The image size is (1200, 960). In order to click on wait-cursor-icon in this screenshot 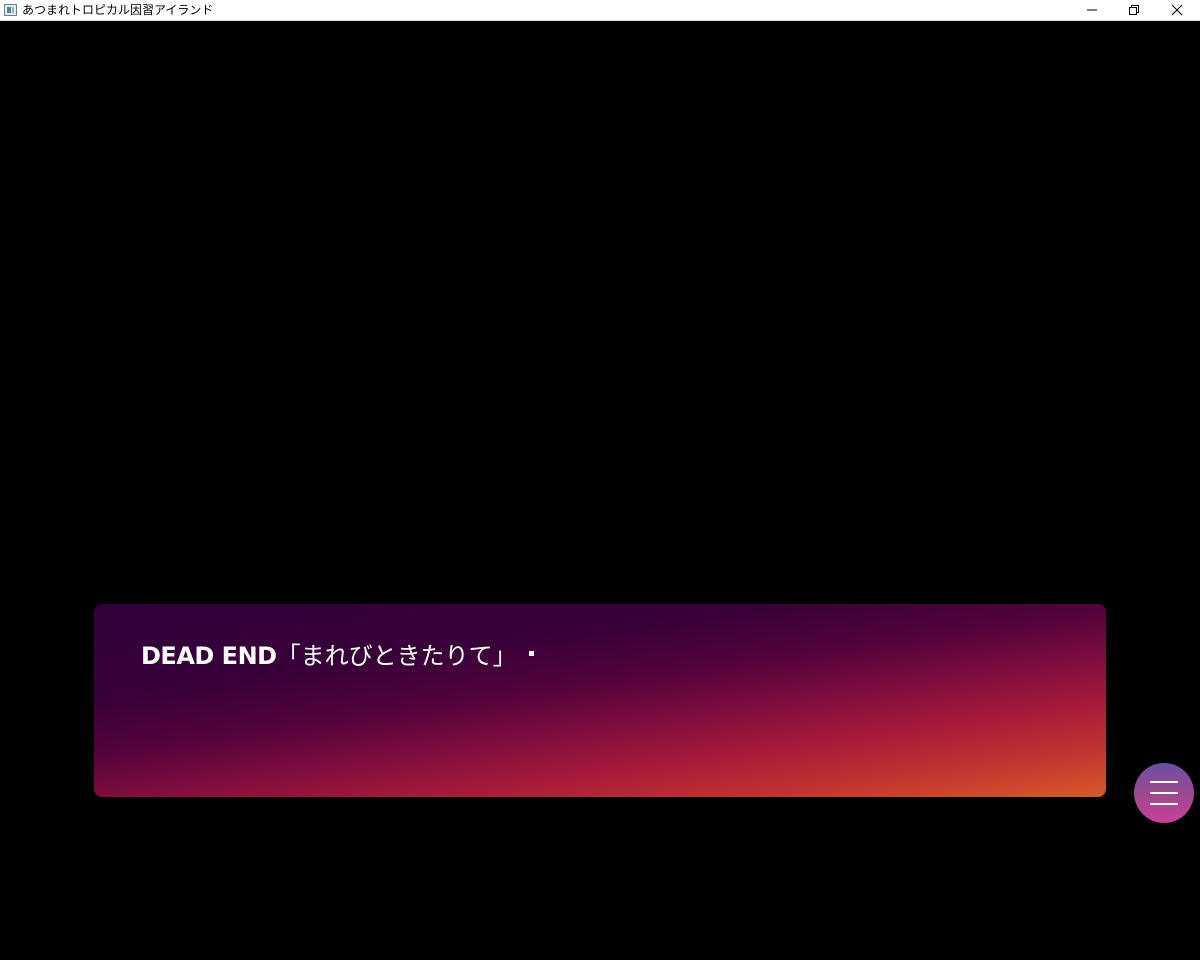, I will do `click(531, 653)`.